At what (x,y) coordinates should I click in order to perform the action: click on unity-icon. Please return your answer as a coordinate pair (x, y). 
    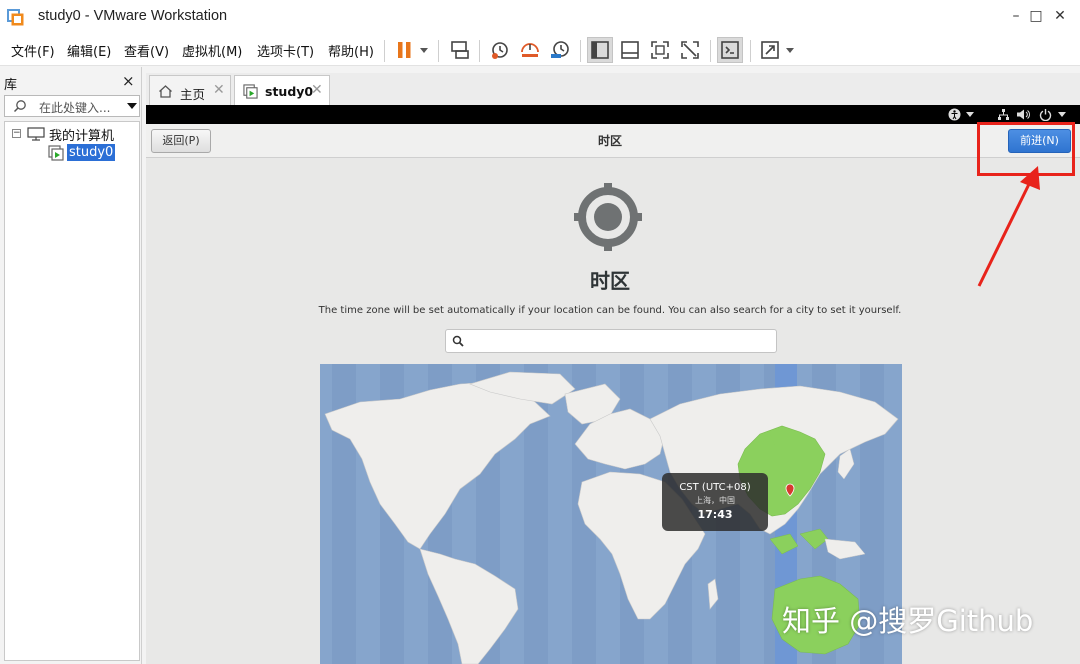
    Looking at the image, I should click on (690, 50).